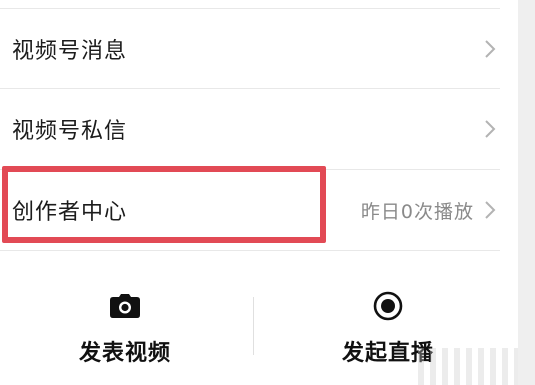 The image size is (535, 385). Describe the element at coordinates (526, 192) in the screenshot. I see `scrollbar-track` at that location.